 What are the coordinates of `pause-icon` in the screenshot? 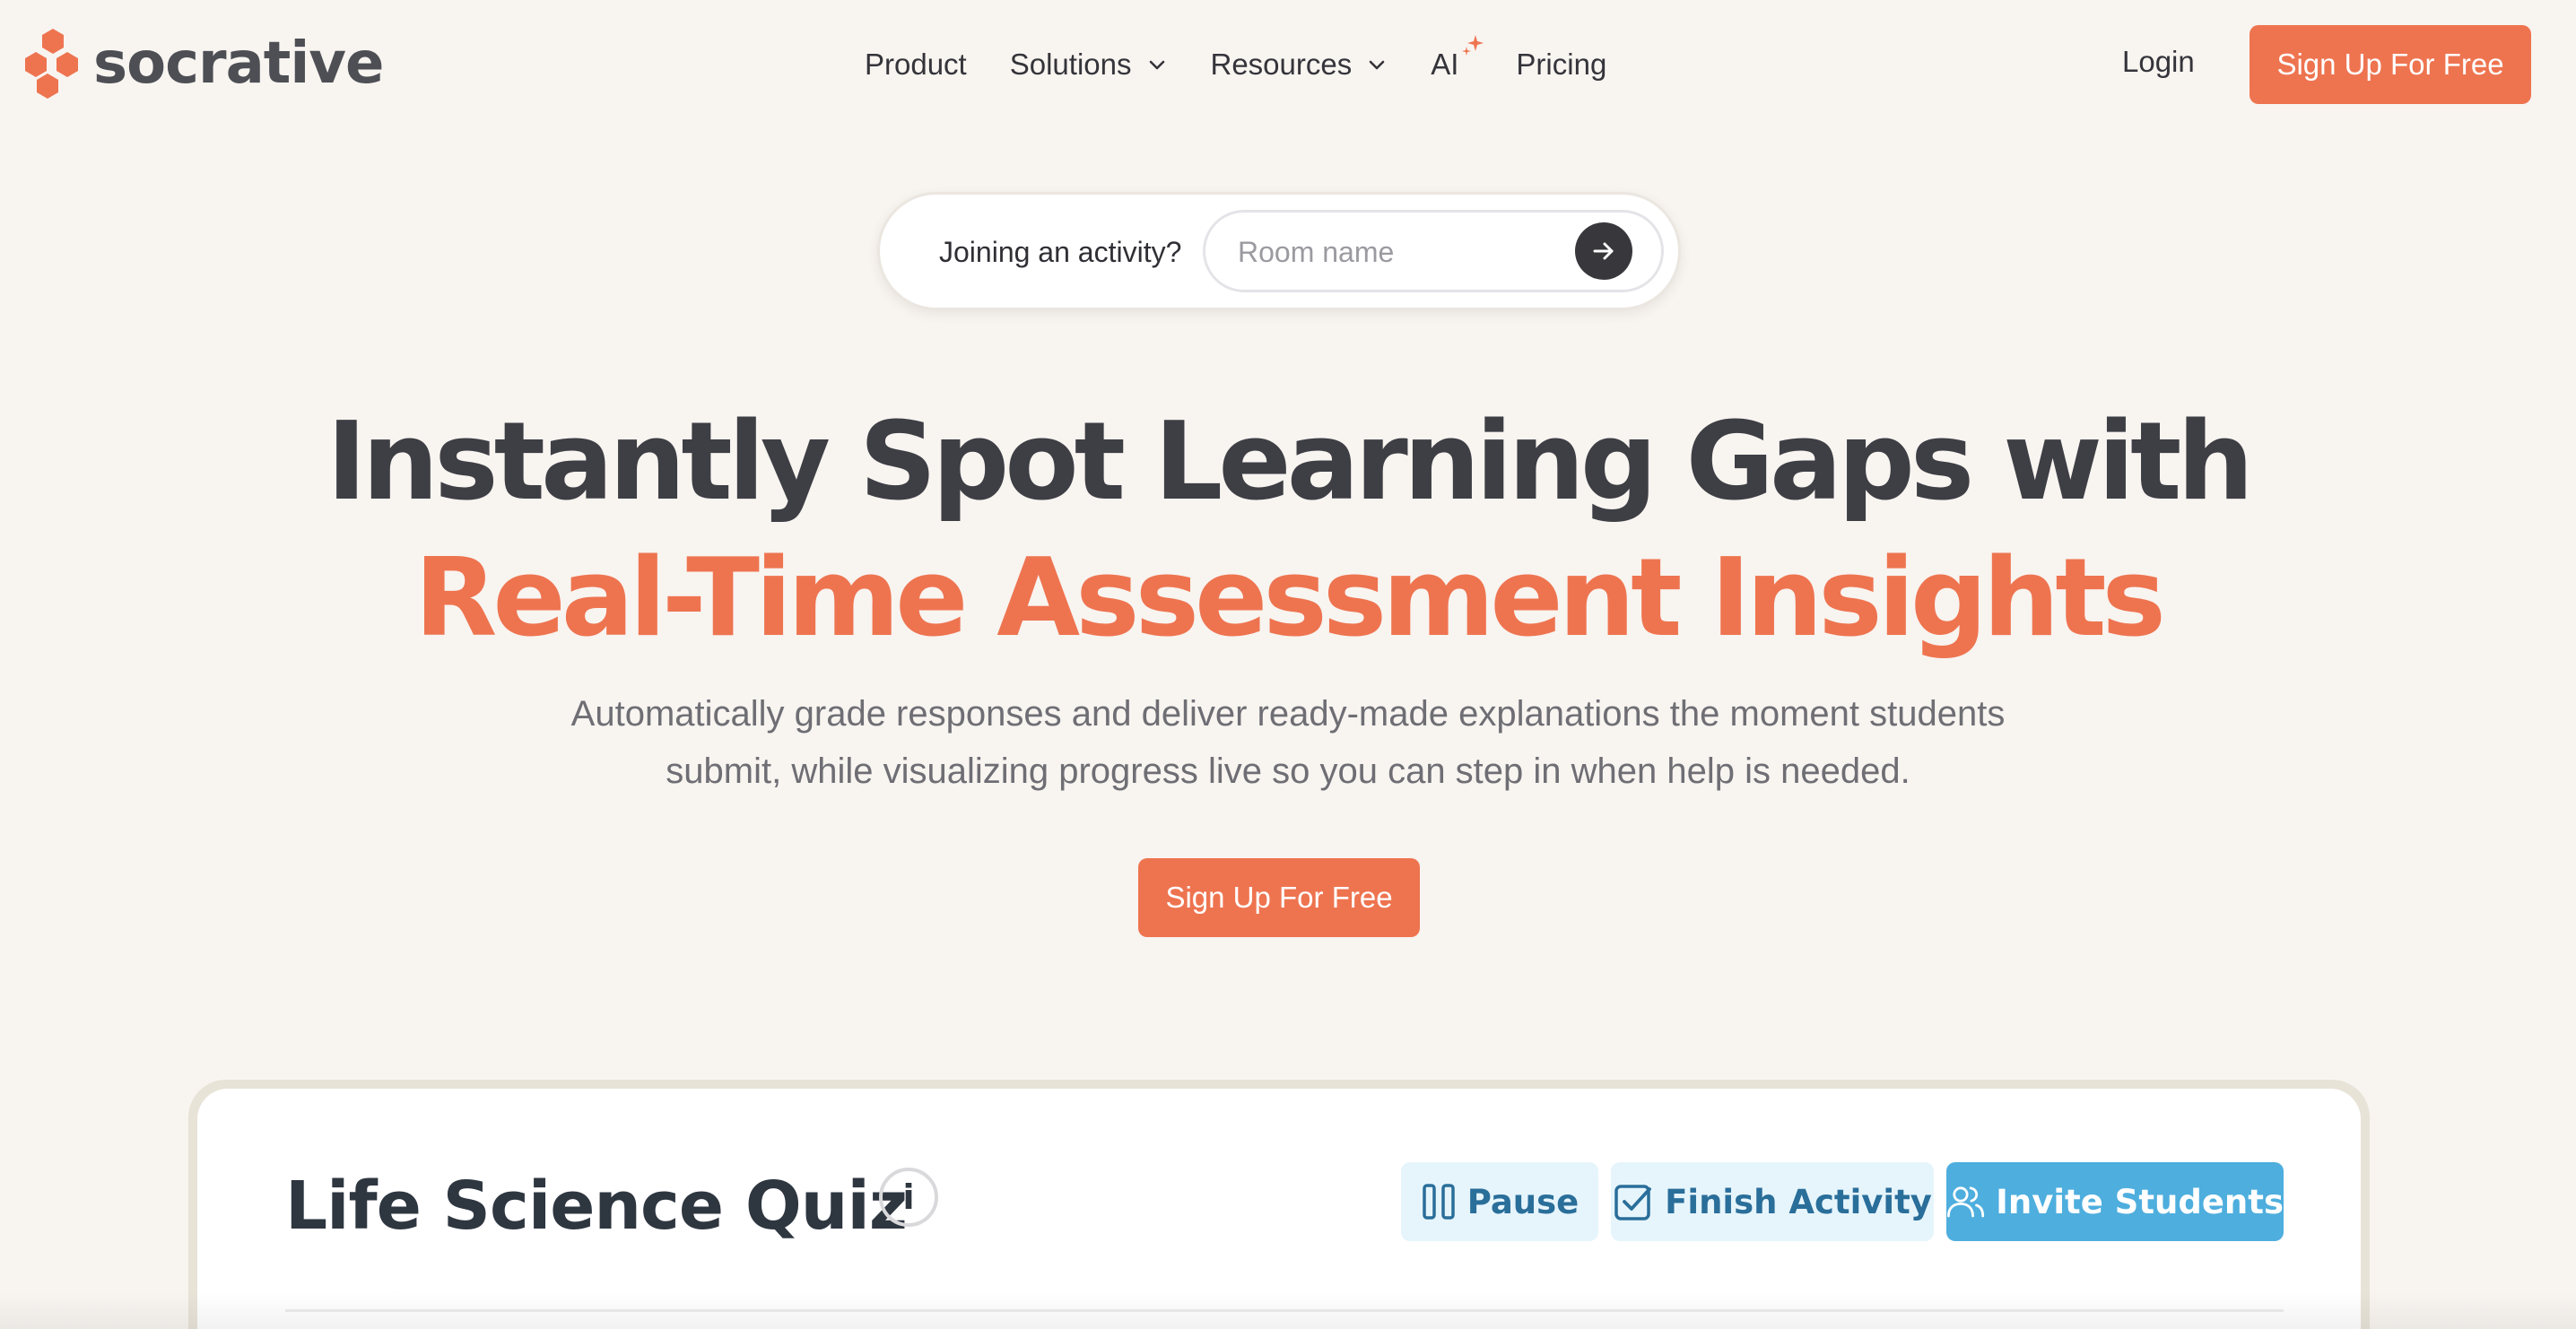 It's located at (1438, 1202).